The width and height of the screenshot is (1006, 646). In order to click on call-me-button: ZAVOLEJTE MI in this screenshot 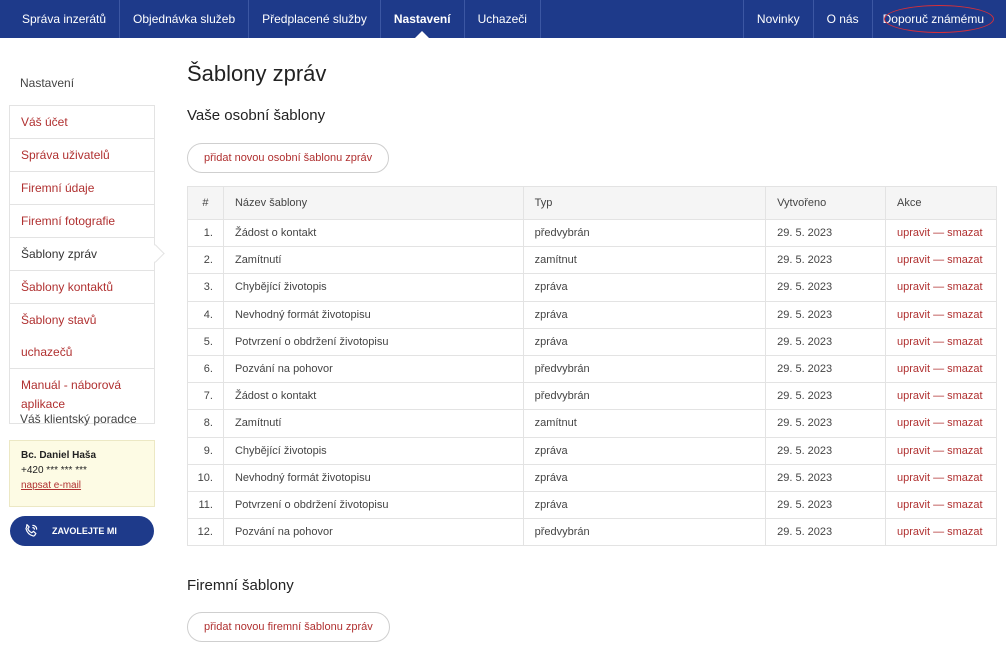, I will do `click(82, 531)`.